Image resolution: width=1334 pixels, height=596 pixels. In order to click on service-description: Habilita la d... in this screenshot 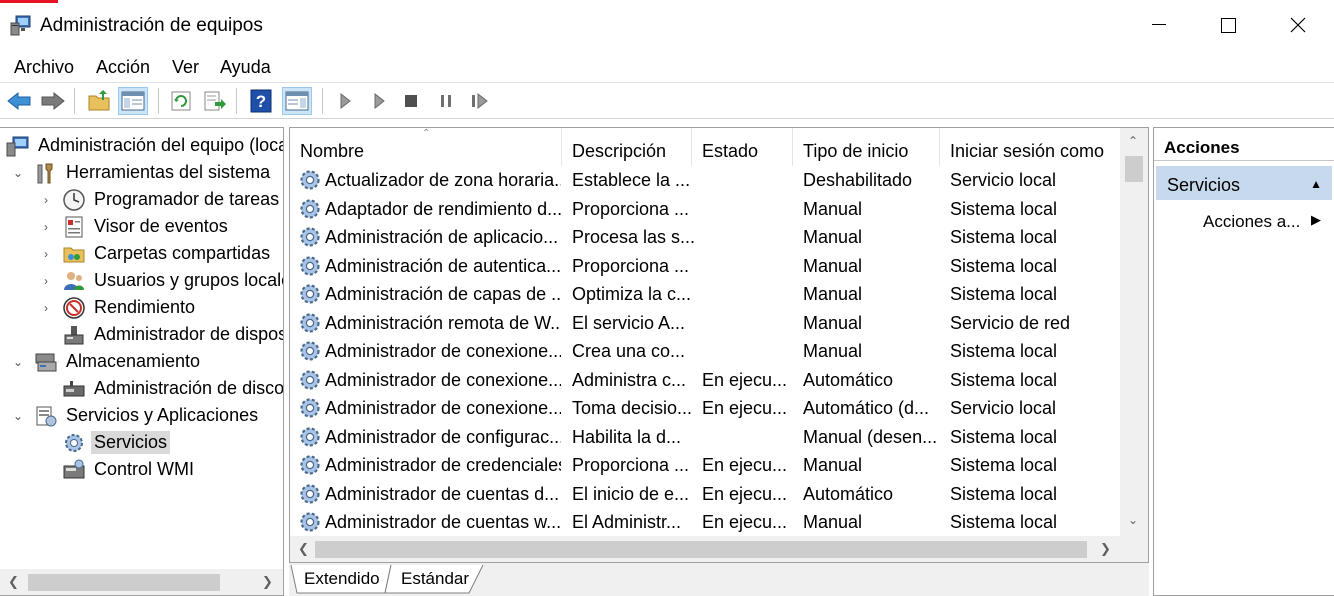, I will do `click(627, 436)`.